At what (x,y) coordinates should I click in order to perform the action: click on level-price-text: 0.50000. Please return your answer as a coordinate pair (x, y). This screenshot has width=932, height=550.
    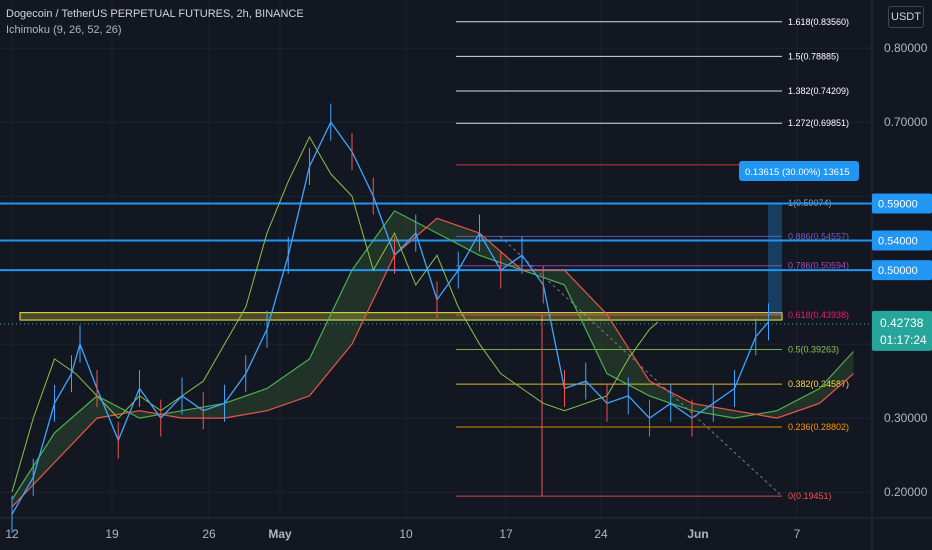
    Looking at the image, I should click on (898, 271).